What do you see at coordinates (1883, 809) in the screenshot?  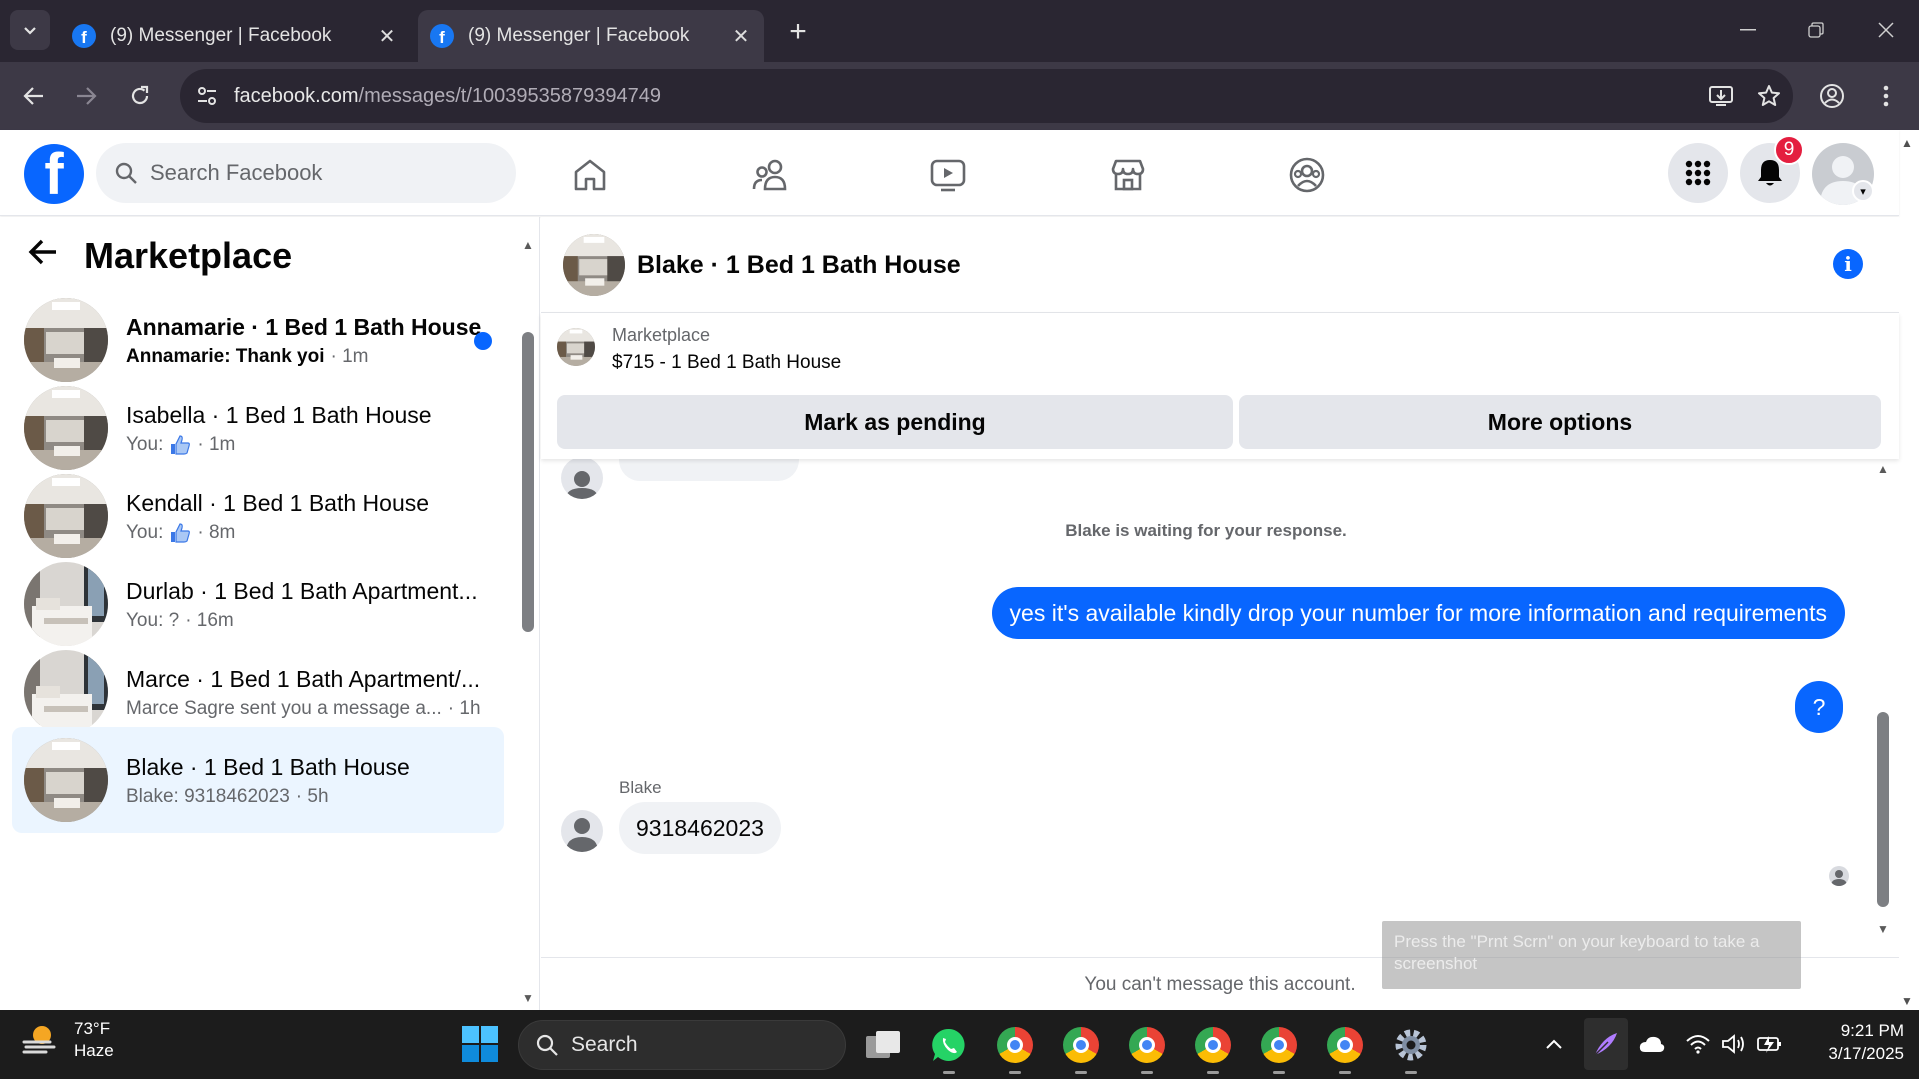 I see `chat-scrollbar` at bounding box center [1883, 809].